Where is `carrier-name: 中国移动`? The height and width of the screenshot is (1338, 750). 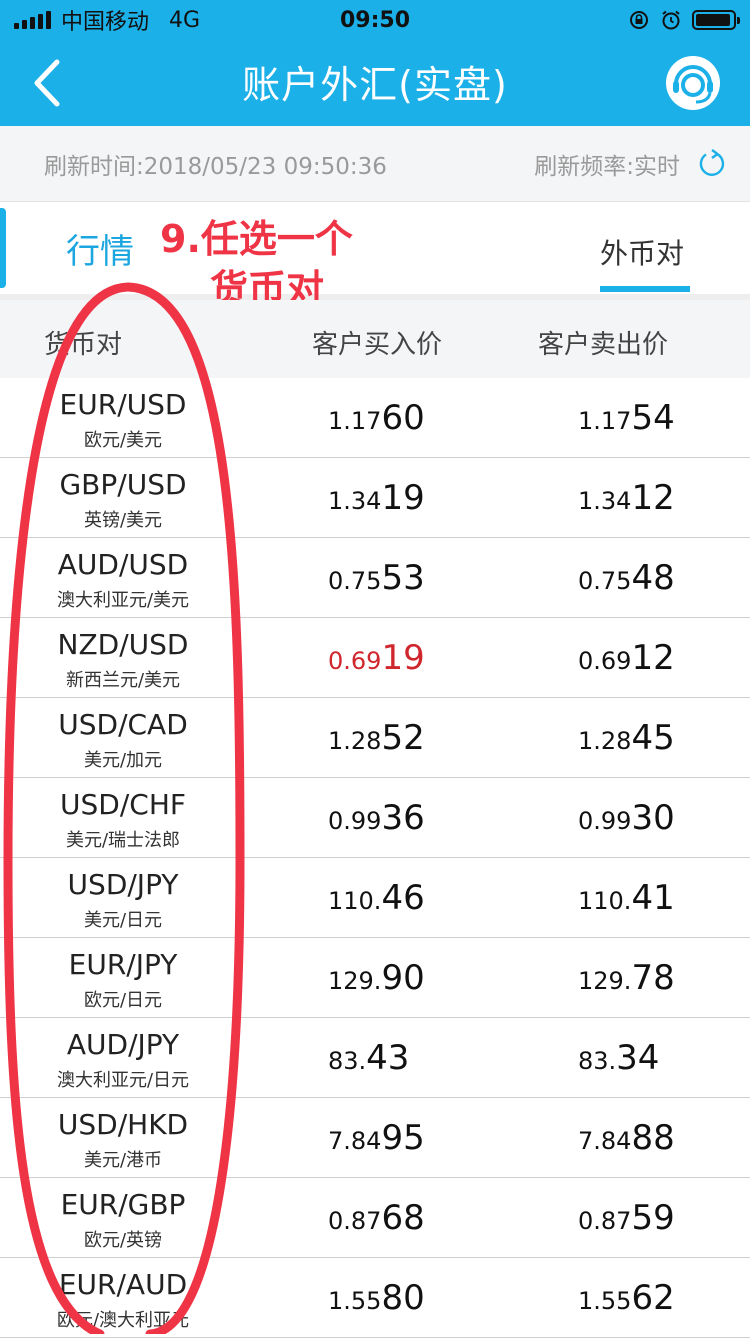
carrier-name: 中国移动 is located at coordinates (105, 22).